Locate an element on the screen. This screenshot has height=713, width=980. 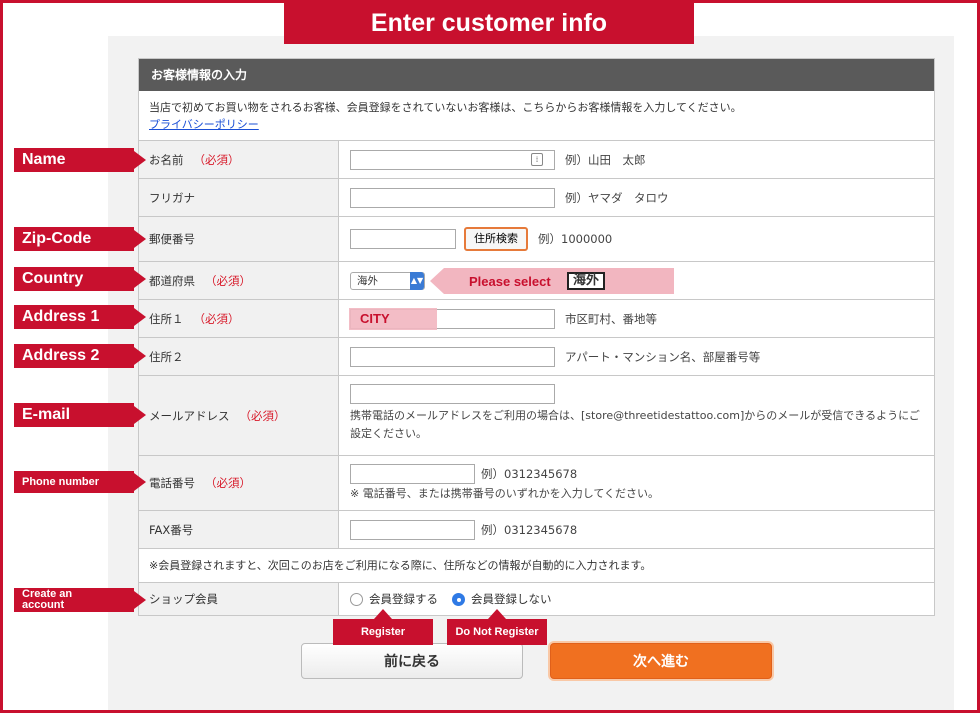
address2-label: 住所２ is located at coordinates (166, 356).